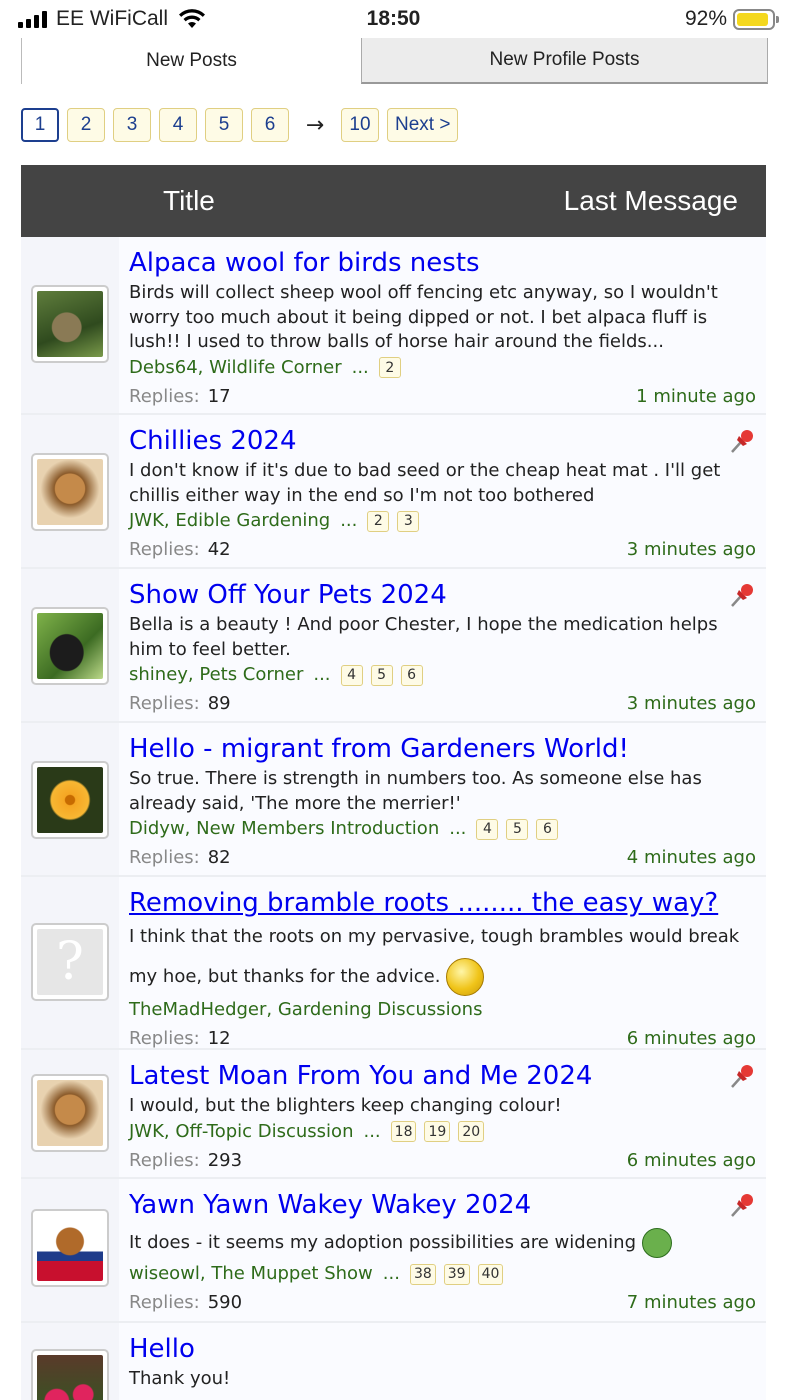 This screenshot has width=787, height=1400. I want to click on replies-count: 82, so click(219, 857).